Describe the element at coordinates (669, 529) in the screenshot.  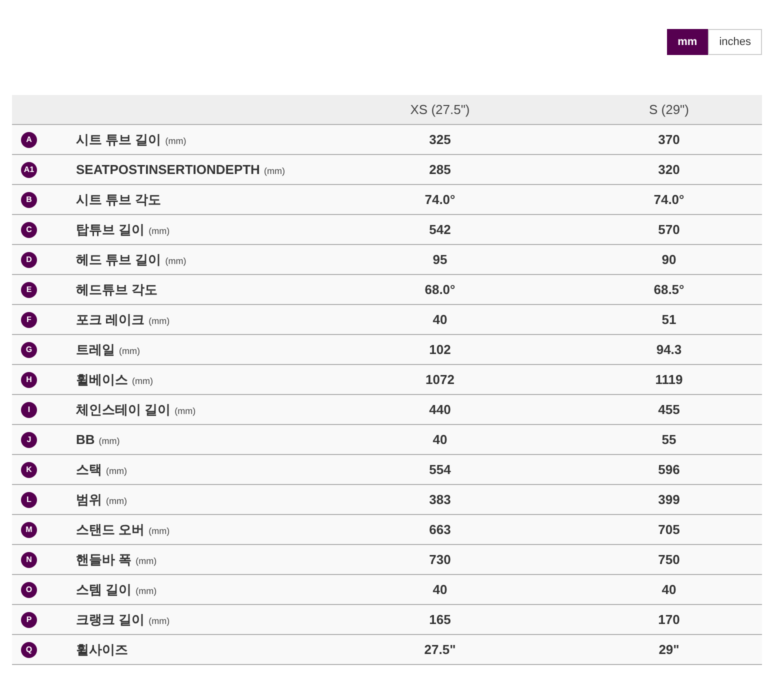
I see `table-cell-text: 705` at that location.